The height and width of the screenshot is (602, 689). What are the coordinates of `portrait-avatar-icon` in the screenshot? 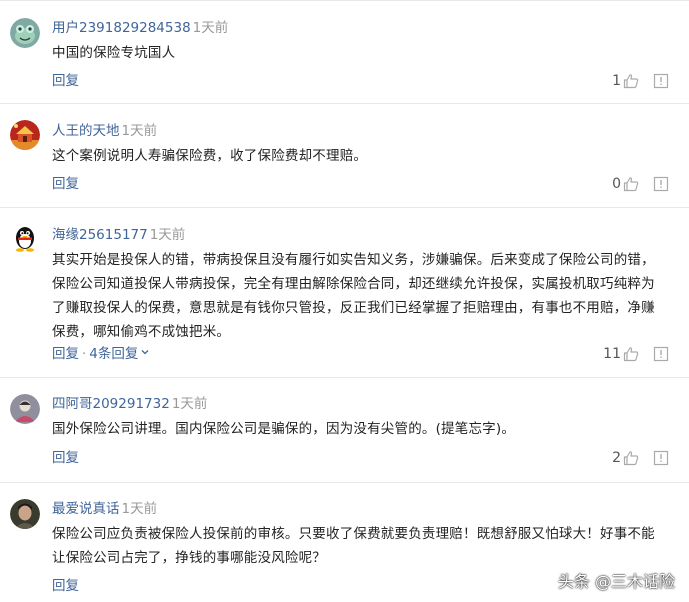 It's located at (25, 514).